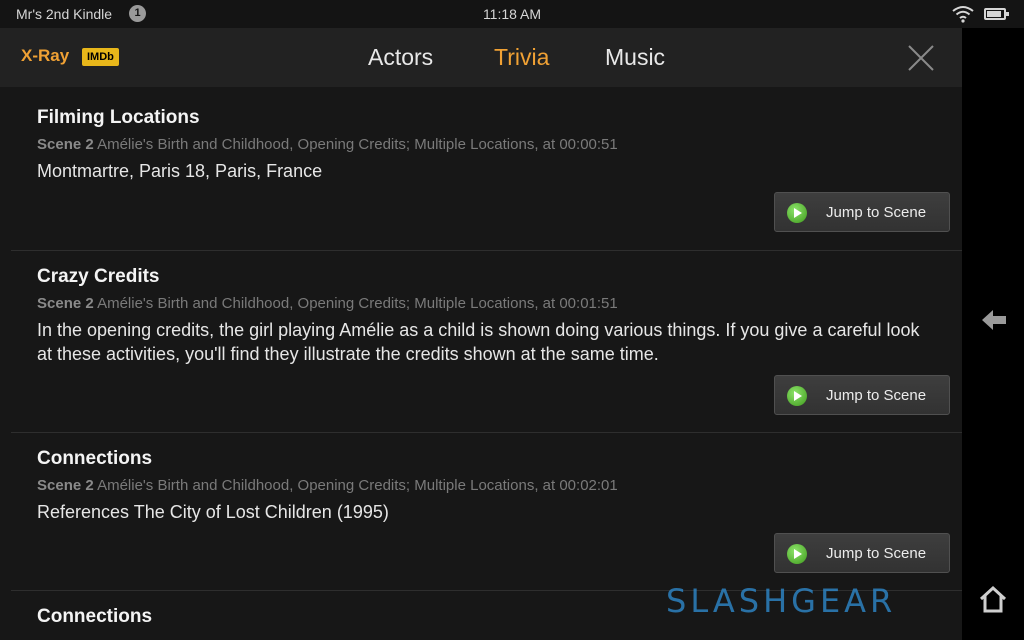  I want to click on back-arrow-icon, so click(994, 320).